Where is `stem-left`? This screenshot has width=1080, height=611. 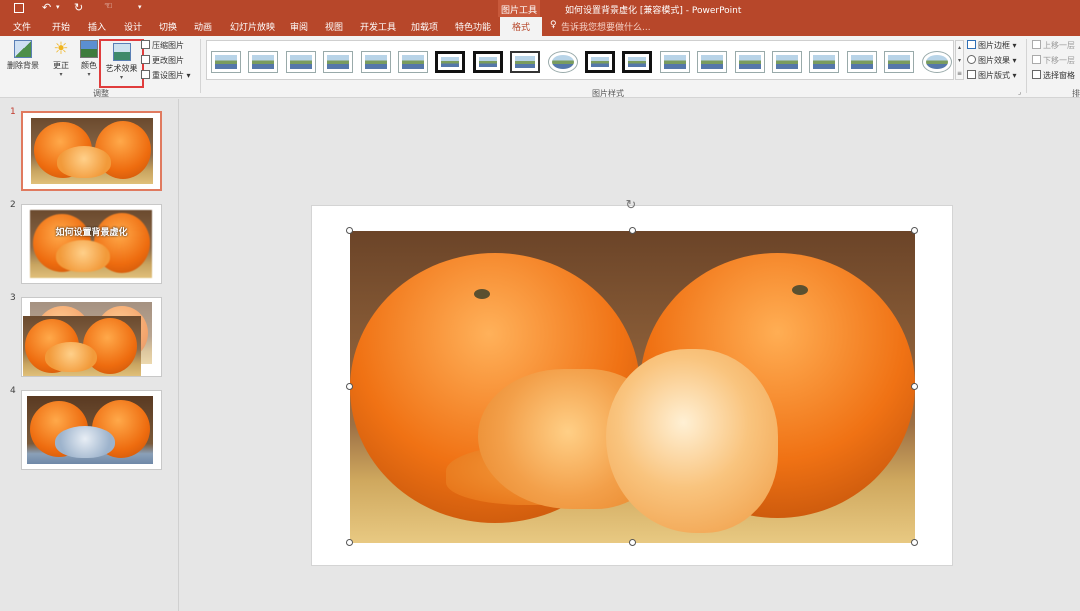
stem-left is located at coordinates (482, 294).